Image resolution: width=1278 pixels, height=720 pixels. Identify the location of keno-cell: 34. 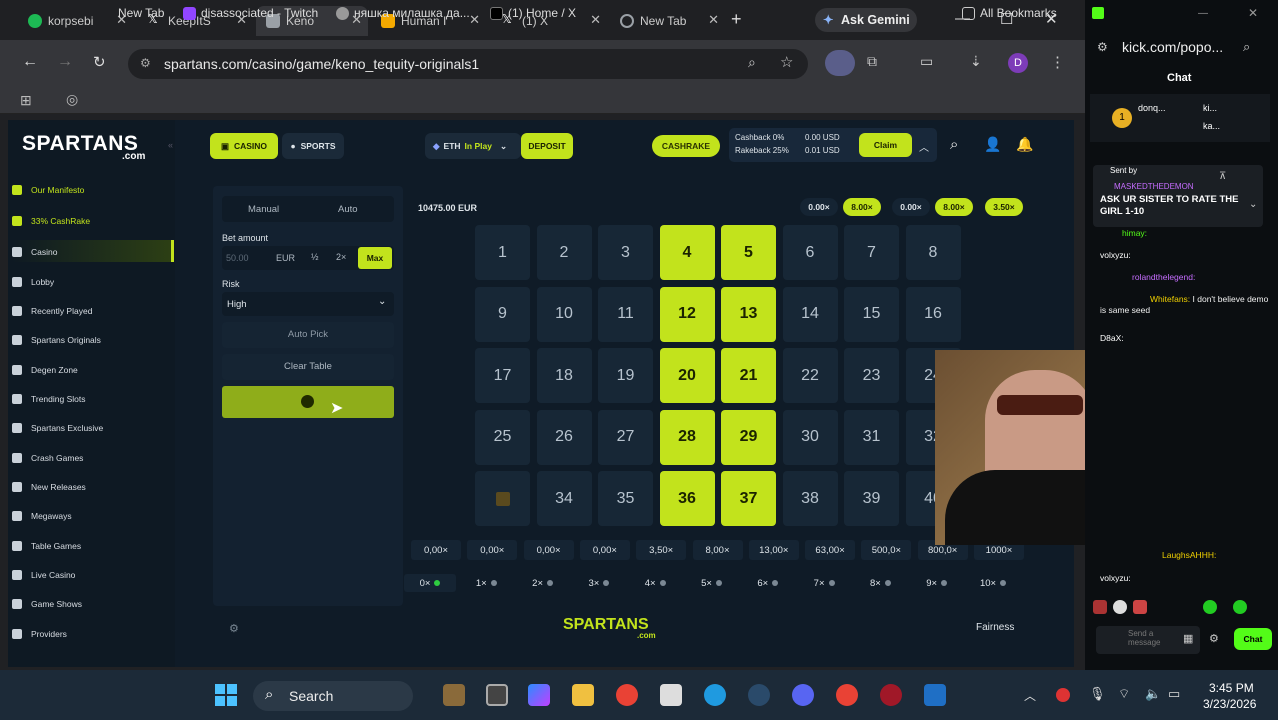
(564, 498).